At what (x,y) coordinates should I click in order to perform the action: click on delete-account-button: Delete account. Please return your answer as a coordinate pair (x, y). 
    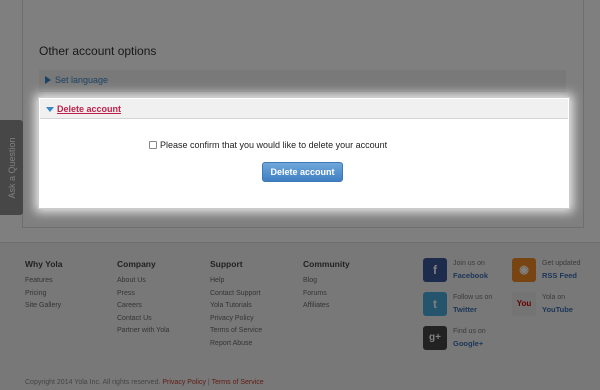
    Looking at the image, I should click on (302, 172).